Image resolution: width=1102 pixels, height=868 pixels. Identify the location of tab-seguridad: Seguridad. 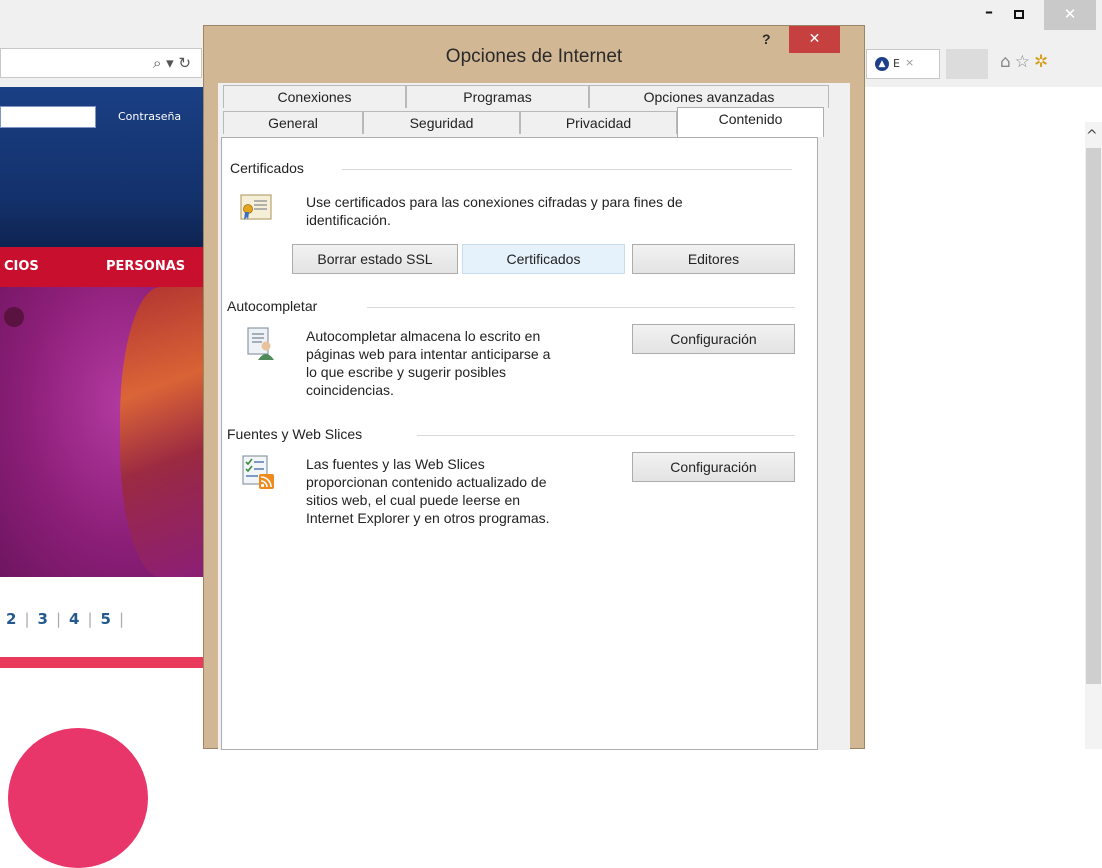
(441, 122).